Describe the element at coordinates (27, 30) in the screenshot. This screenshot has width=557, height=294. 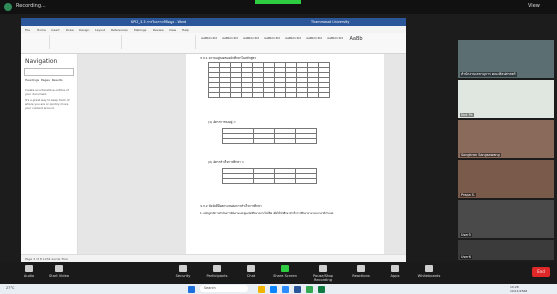
I see `tab-file: File` at that location.